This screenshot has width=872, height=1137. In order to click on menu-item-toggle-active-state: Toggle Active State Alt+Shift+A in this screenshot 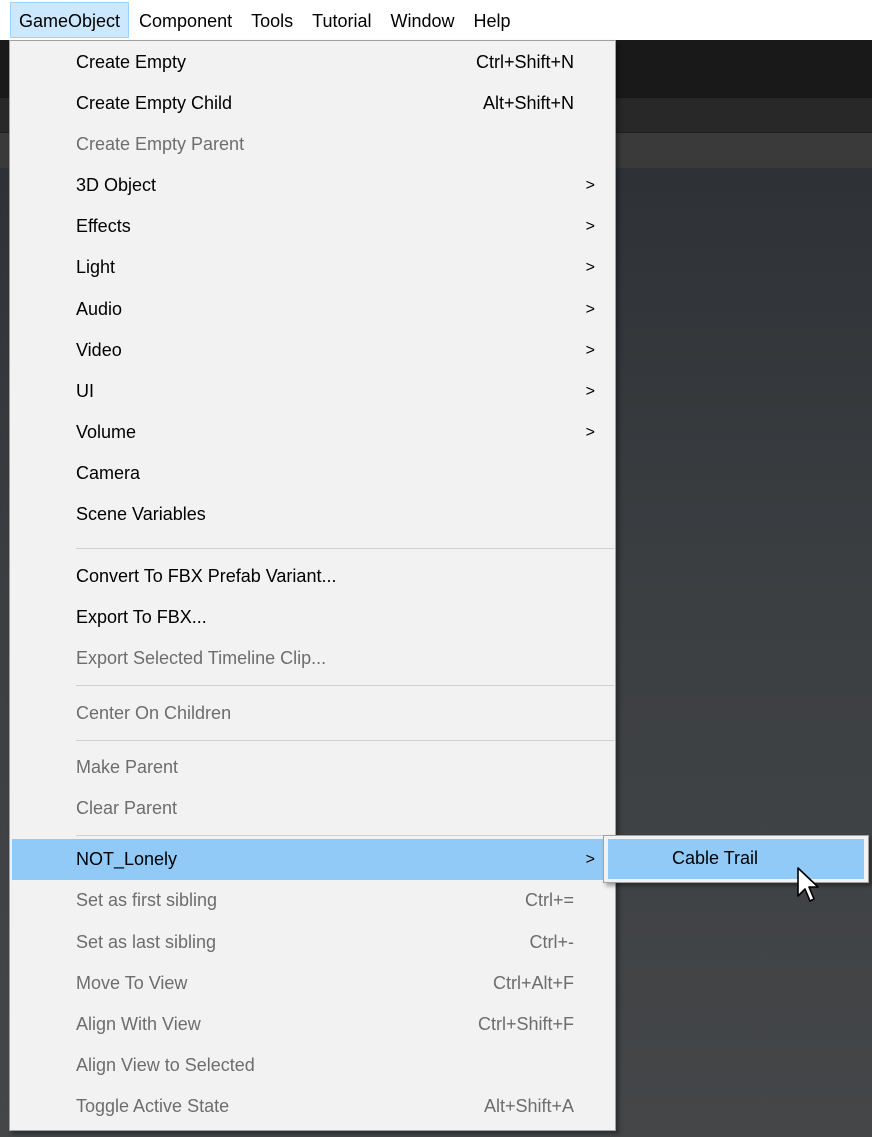, I will do `click(312, 1106)`.